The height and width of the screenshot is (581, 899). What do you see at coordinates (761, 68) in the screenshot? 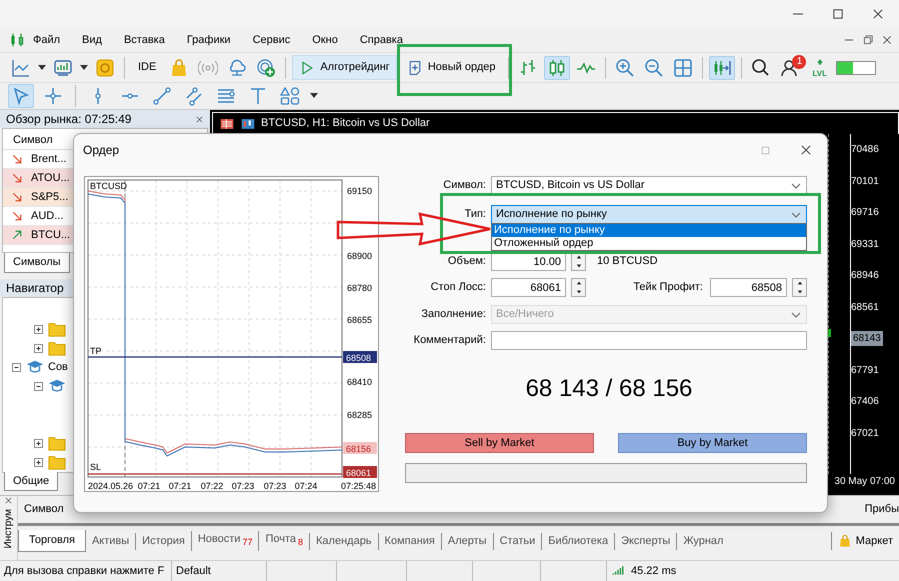
I see `search-icon` at bounding box center [761, 68].